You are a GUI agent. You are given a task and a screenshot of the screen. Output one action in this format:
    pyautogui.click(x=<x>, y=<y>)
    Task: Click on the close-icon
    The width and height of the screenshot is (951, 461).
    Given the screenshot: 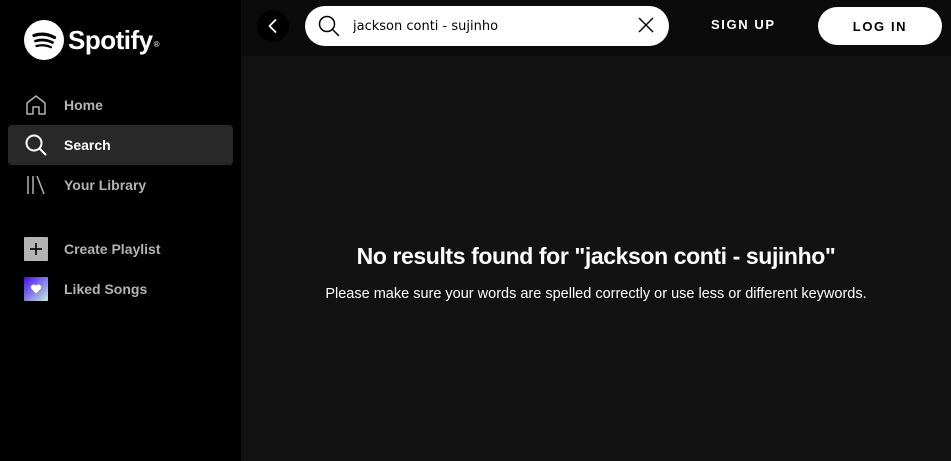 What is the action you would take?
    pyautogui.click(x=646, y=25)
    